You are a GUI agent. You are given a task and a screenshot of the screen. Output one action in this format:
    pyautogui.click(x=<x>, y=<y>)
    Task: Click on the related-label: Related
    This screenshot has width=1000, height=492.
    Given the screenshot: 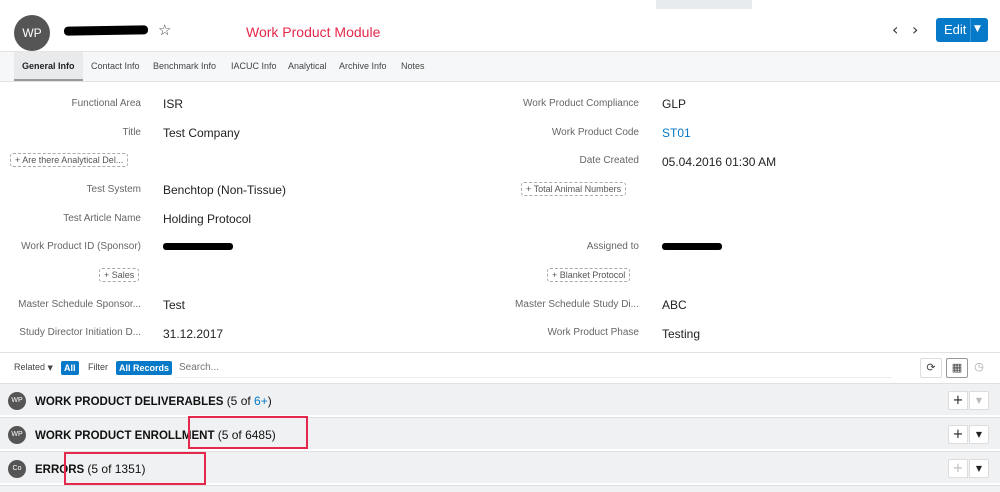 What is the action you would take?
    pyautogui.click(x=30, y=367)
    